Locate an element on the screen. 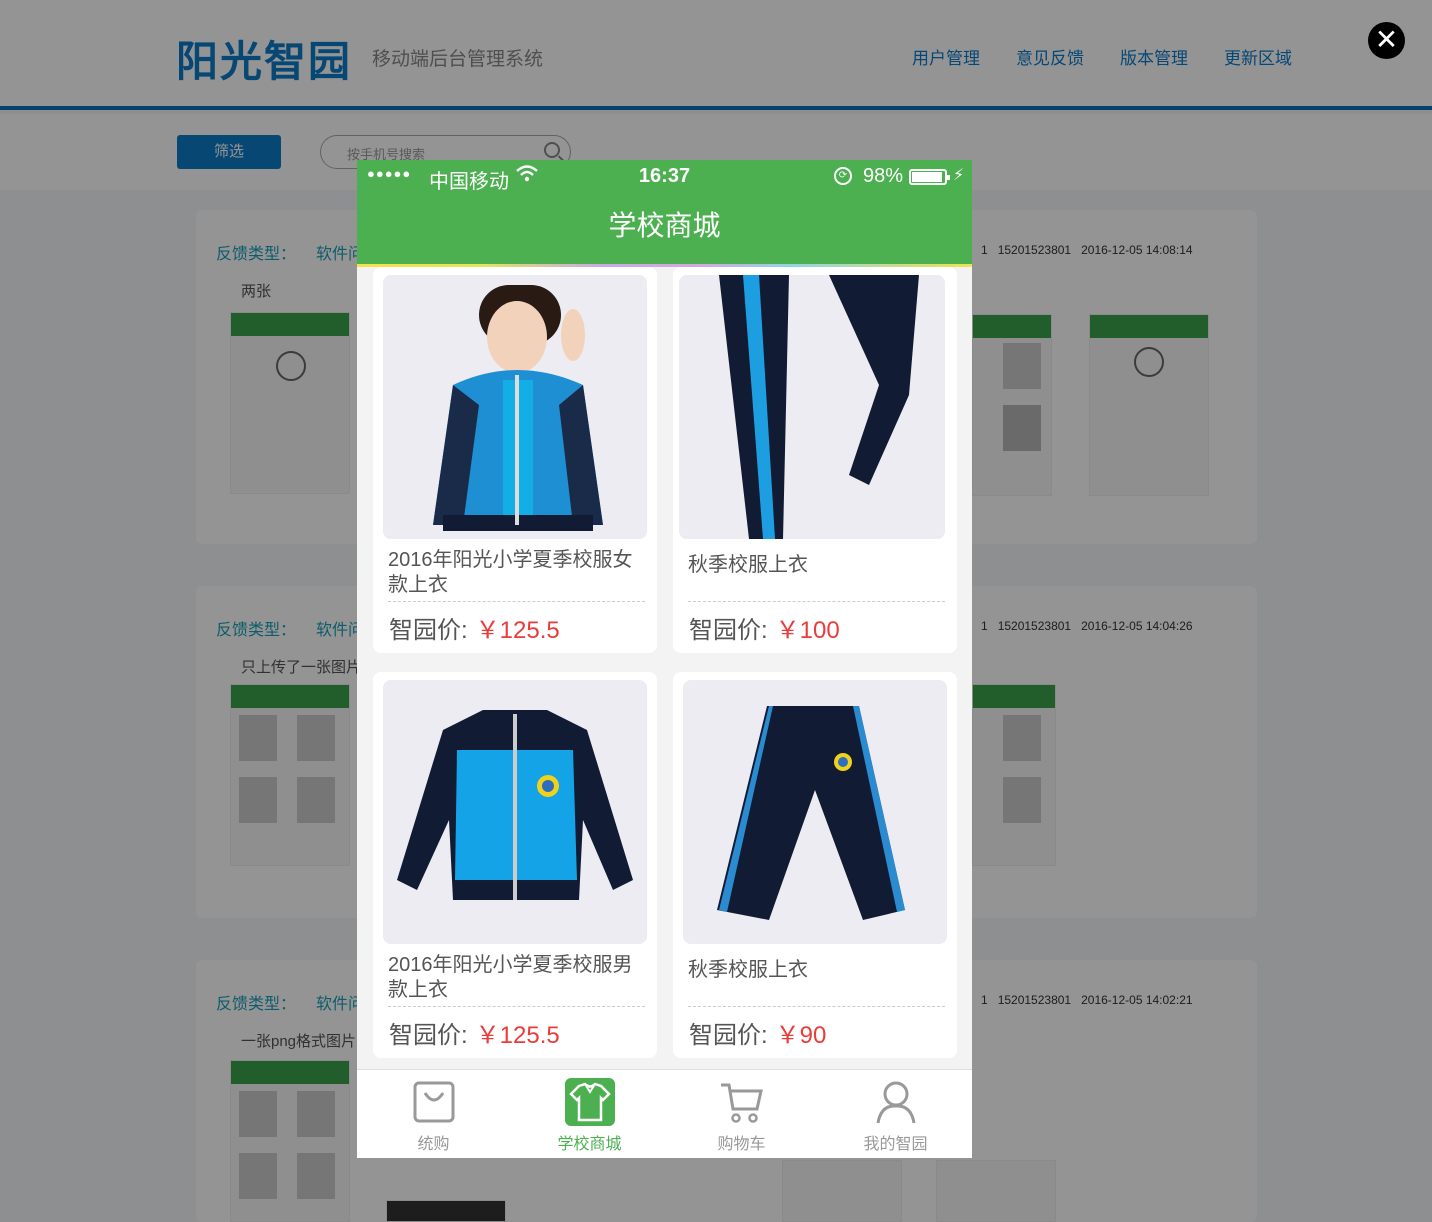 The height and width of the screenshot is (1222, 1432). page-title: 学校商城 is located at coordinates (664, 230).